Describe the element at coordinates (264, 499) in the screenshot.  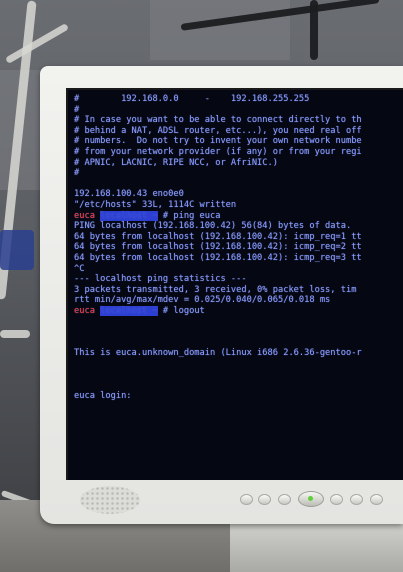
I see `down-button` at that location.